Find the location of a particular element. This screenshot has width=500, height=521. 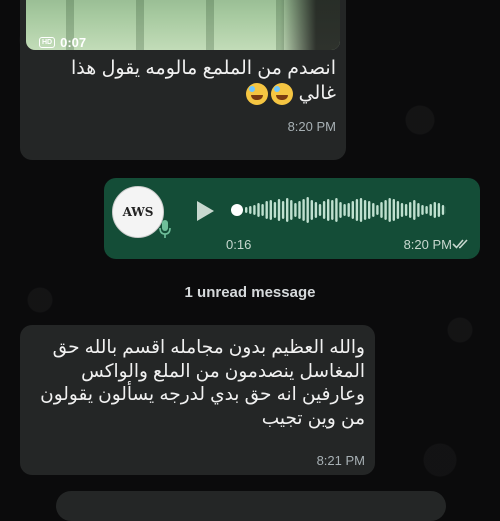

voice-message-bubble: AWS 0:16 8:20 PM is located at coordinates (292, 218).